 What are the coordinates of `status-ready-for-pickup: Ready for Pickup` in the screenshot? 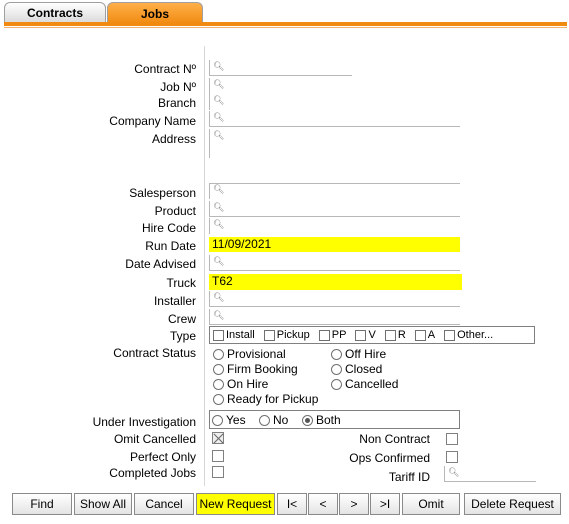 It's located at (265, 399).